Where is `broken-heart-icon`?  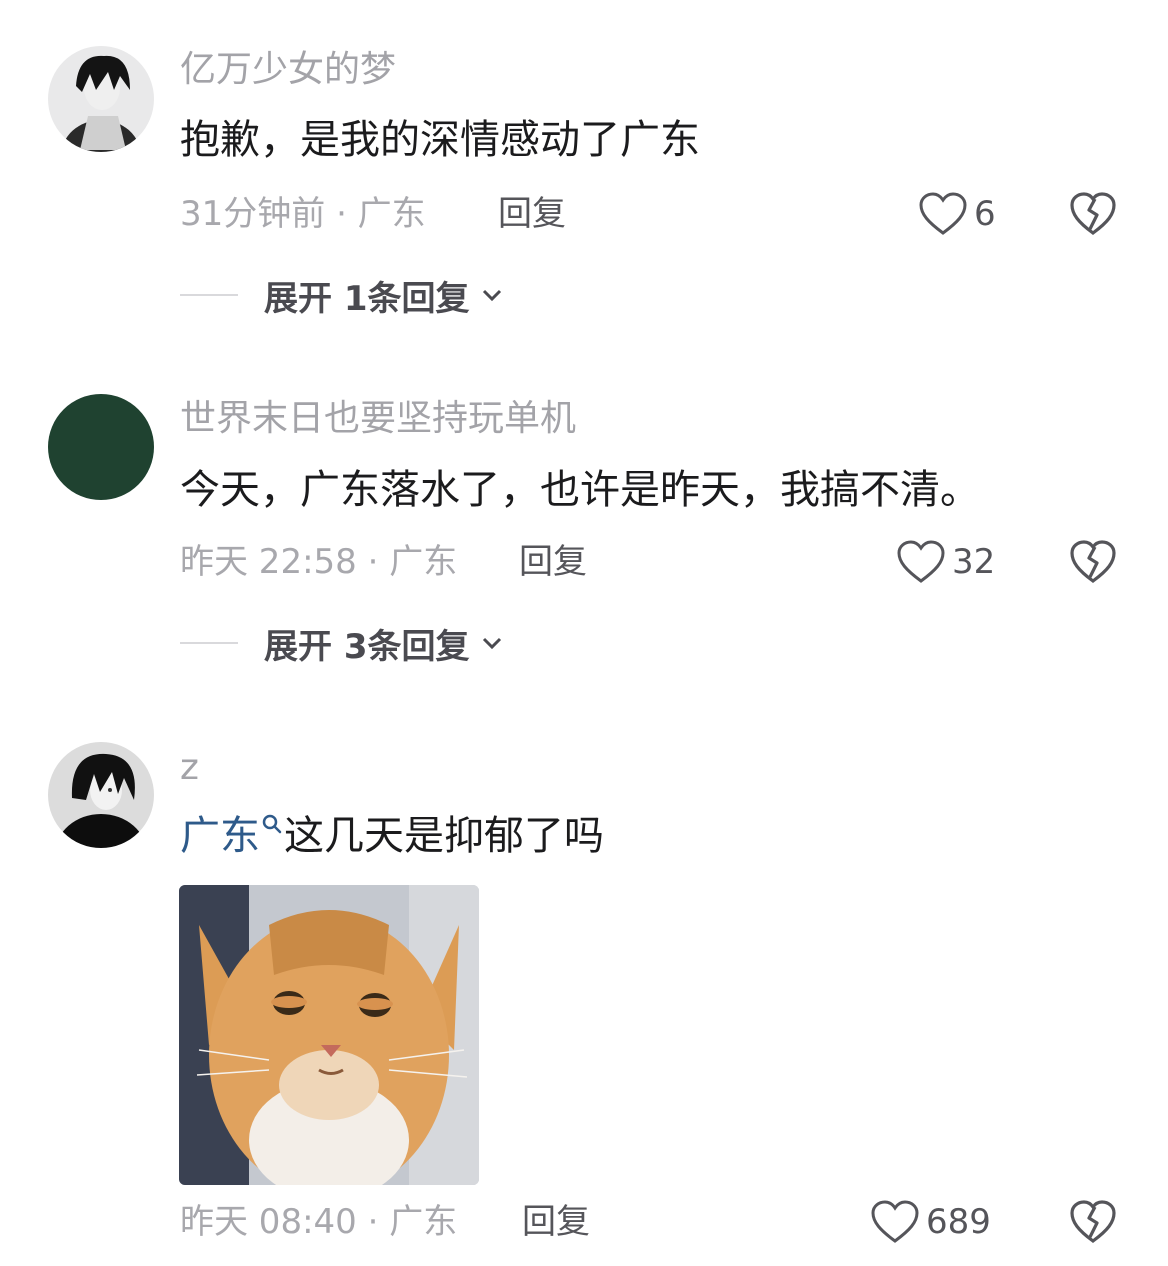
broken-heart-icon is located at coordinates (1093, 1221).